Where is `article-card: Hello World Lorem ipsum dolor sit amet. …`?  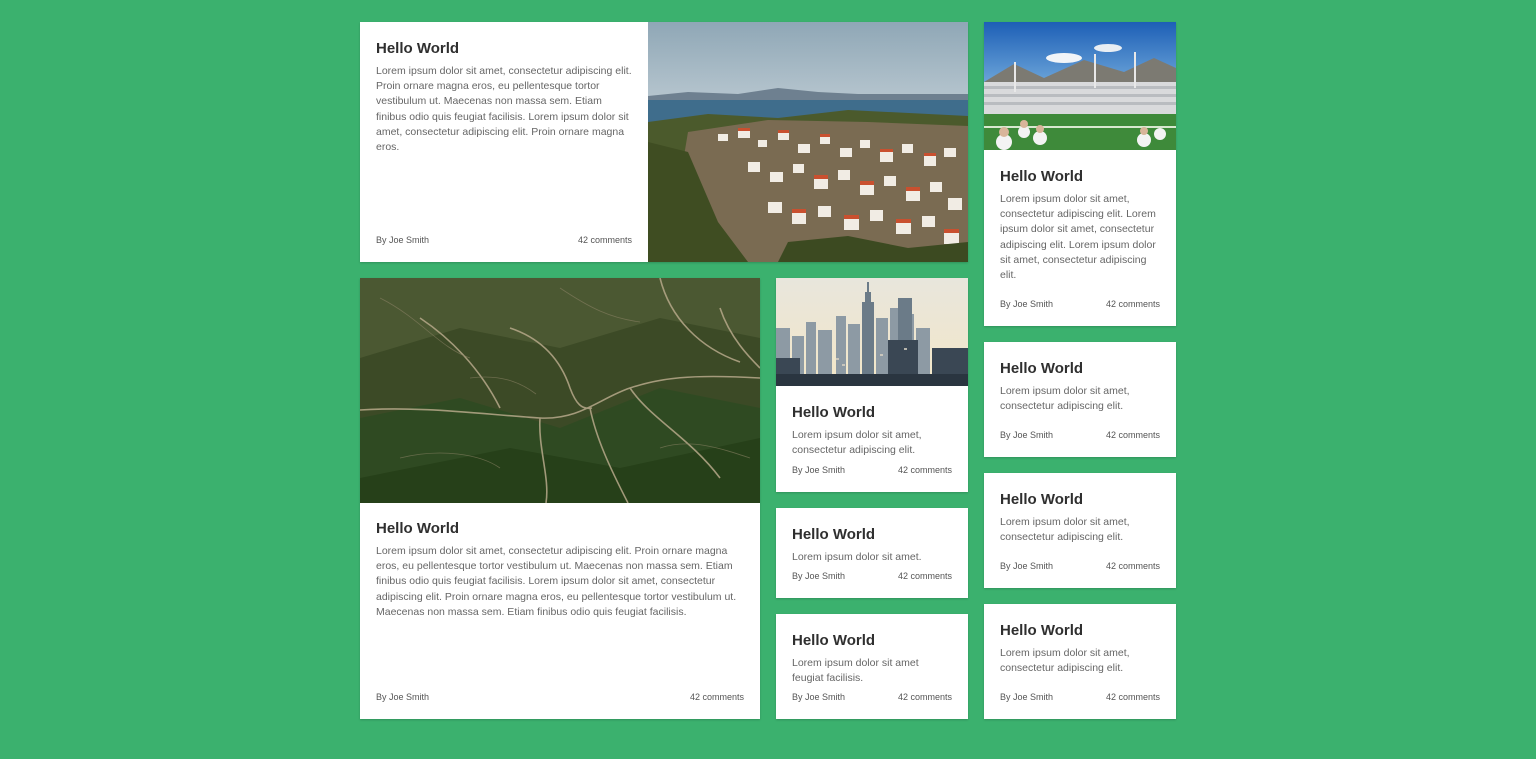 article-card: Hello World Lorem ipsum dolor sit amet. … is located at coordinates (872, 553).